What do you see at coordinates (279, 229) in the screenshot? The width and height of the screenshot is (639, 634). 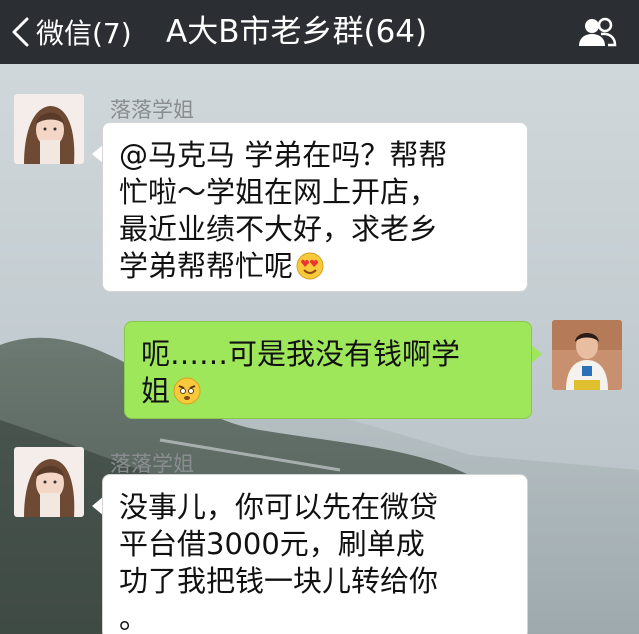 I see `message-line: 最近业绩不大好，求老乡` at bounding box center [279, 229].